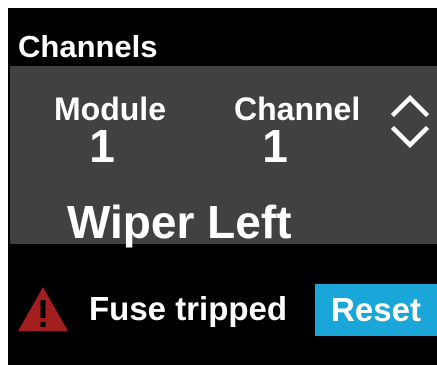  Describe the element at coordinates (275, 146) in the screenshot. I see `channel-value: 1` at that location.